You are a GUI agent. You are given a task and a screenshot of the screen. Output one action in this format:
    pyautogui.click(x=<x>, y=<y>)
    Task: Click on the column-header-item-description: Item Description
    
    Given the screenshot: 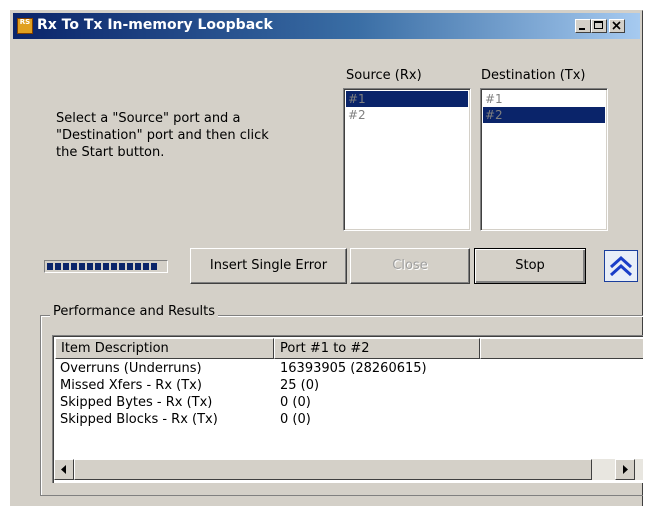 What is the action you would take?
    pyautogui.click(x=164, y=348)
    